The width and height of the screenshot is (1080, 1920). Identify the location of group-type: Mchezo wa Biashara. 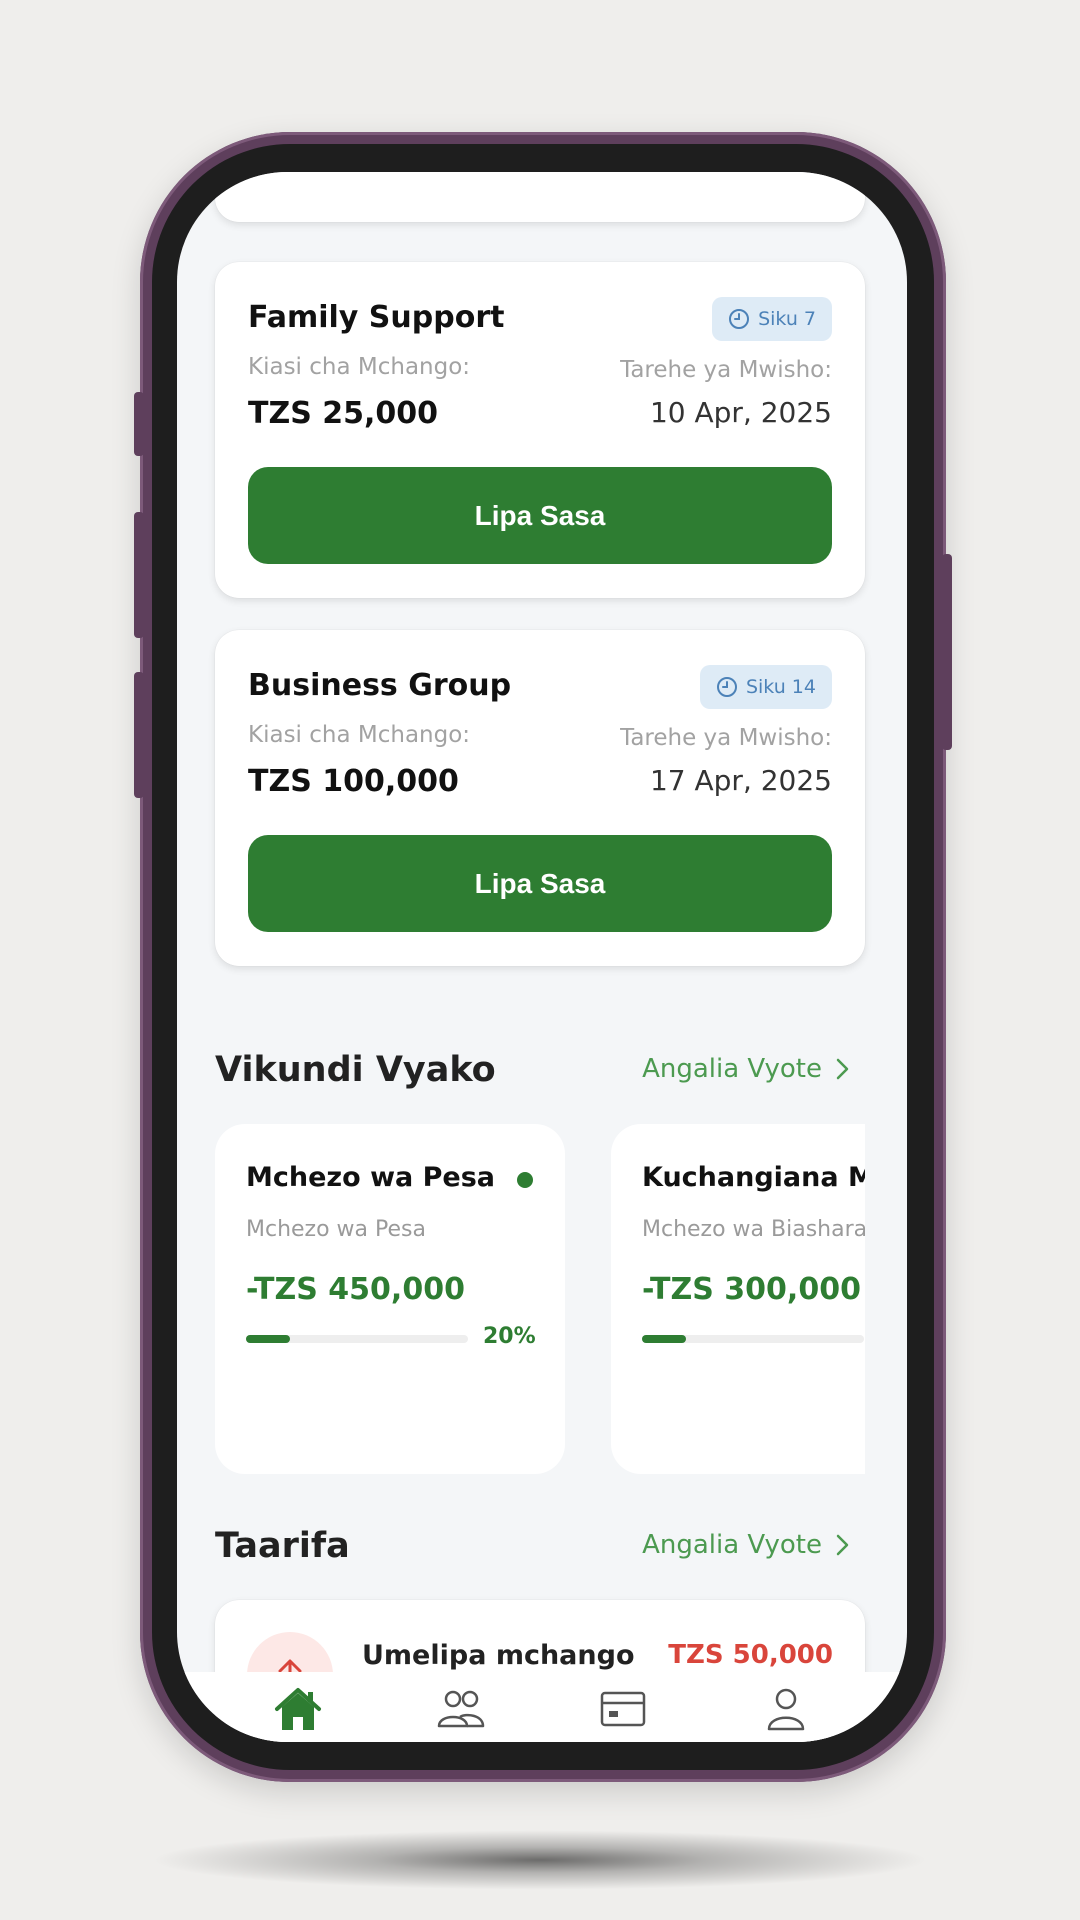
(753, 1229).